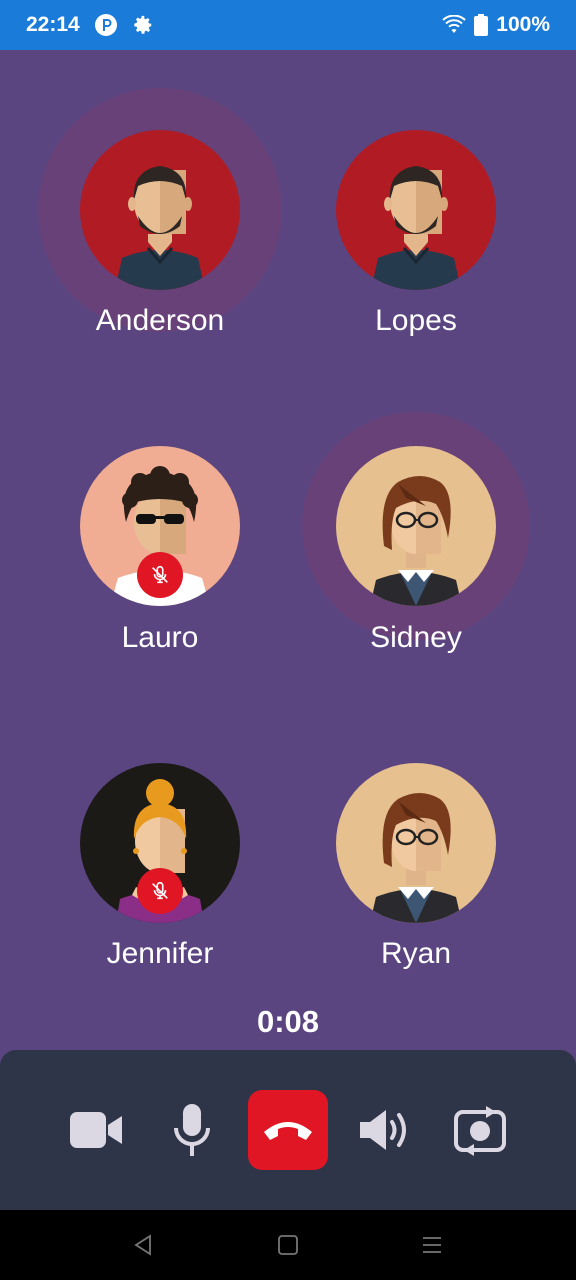  Describe the element at coordinates (160, 953) in the screenshot. I see `participant-name: Jennifer` at that location.